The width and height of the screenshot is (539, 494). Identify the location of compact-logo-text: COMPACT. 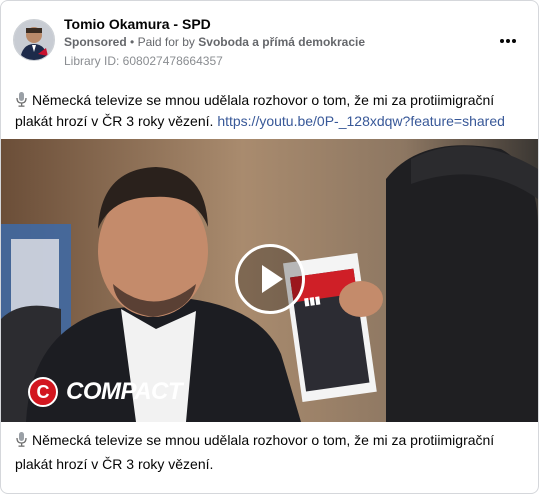
(124, 391).